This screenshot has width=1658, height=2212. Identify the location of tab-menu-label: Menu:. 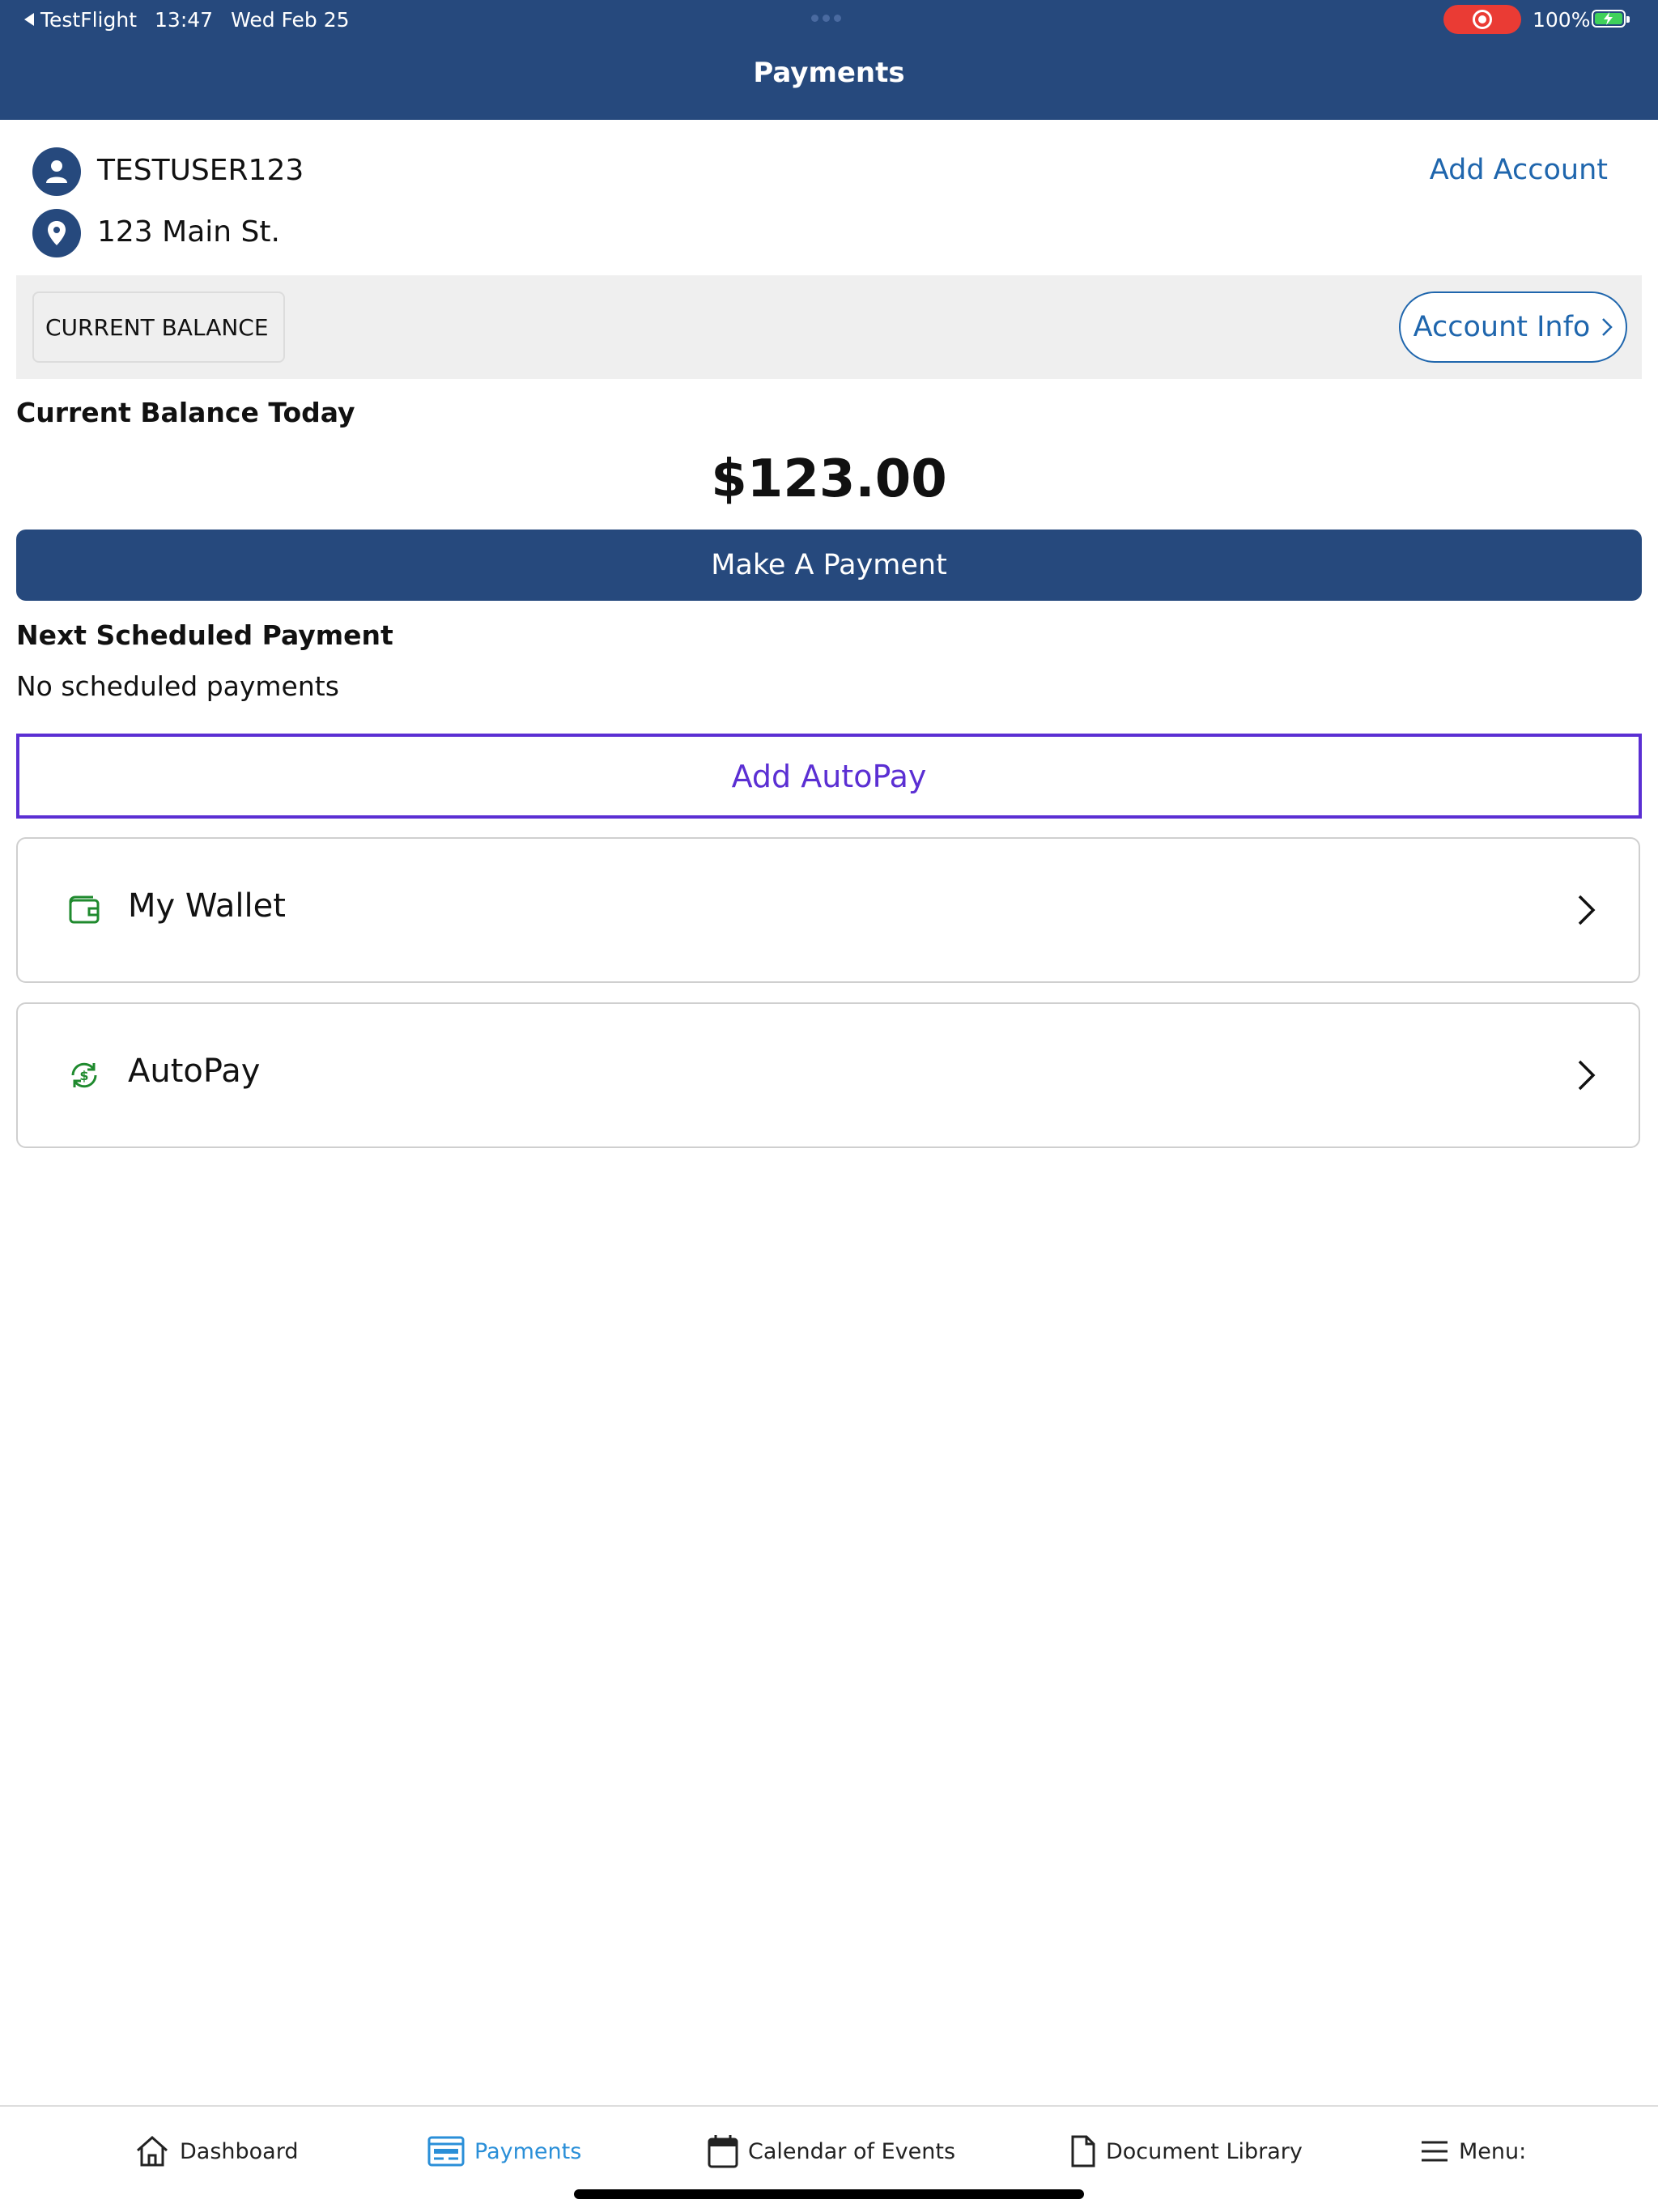
(1493, 2151).